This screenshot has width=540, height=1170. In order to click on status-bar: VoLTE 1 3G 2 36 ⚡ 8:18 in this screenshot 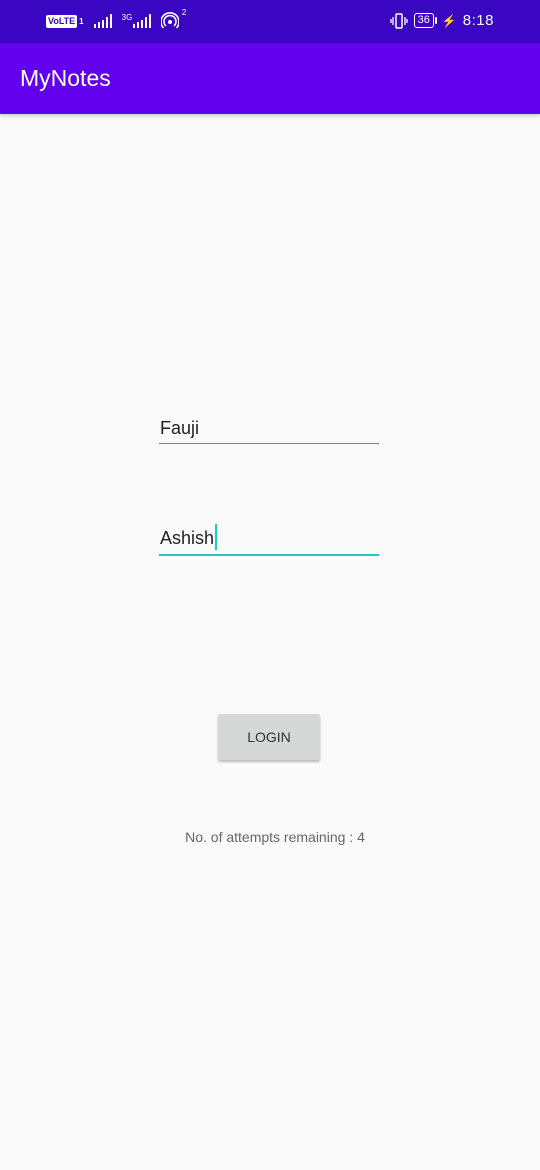, I will do `click(270, 21)`.